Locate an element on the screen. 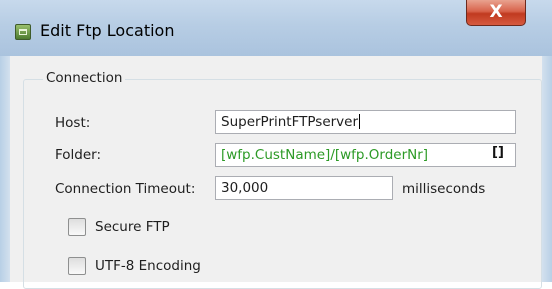  folder-browse-button: [] is located at coordinates (498, 153).